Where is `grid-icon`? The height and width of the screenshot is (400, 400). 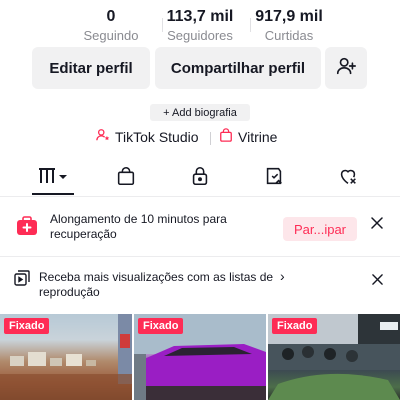 grid-icon is located at coordinates (53, 178).